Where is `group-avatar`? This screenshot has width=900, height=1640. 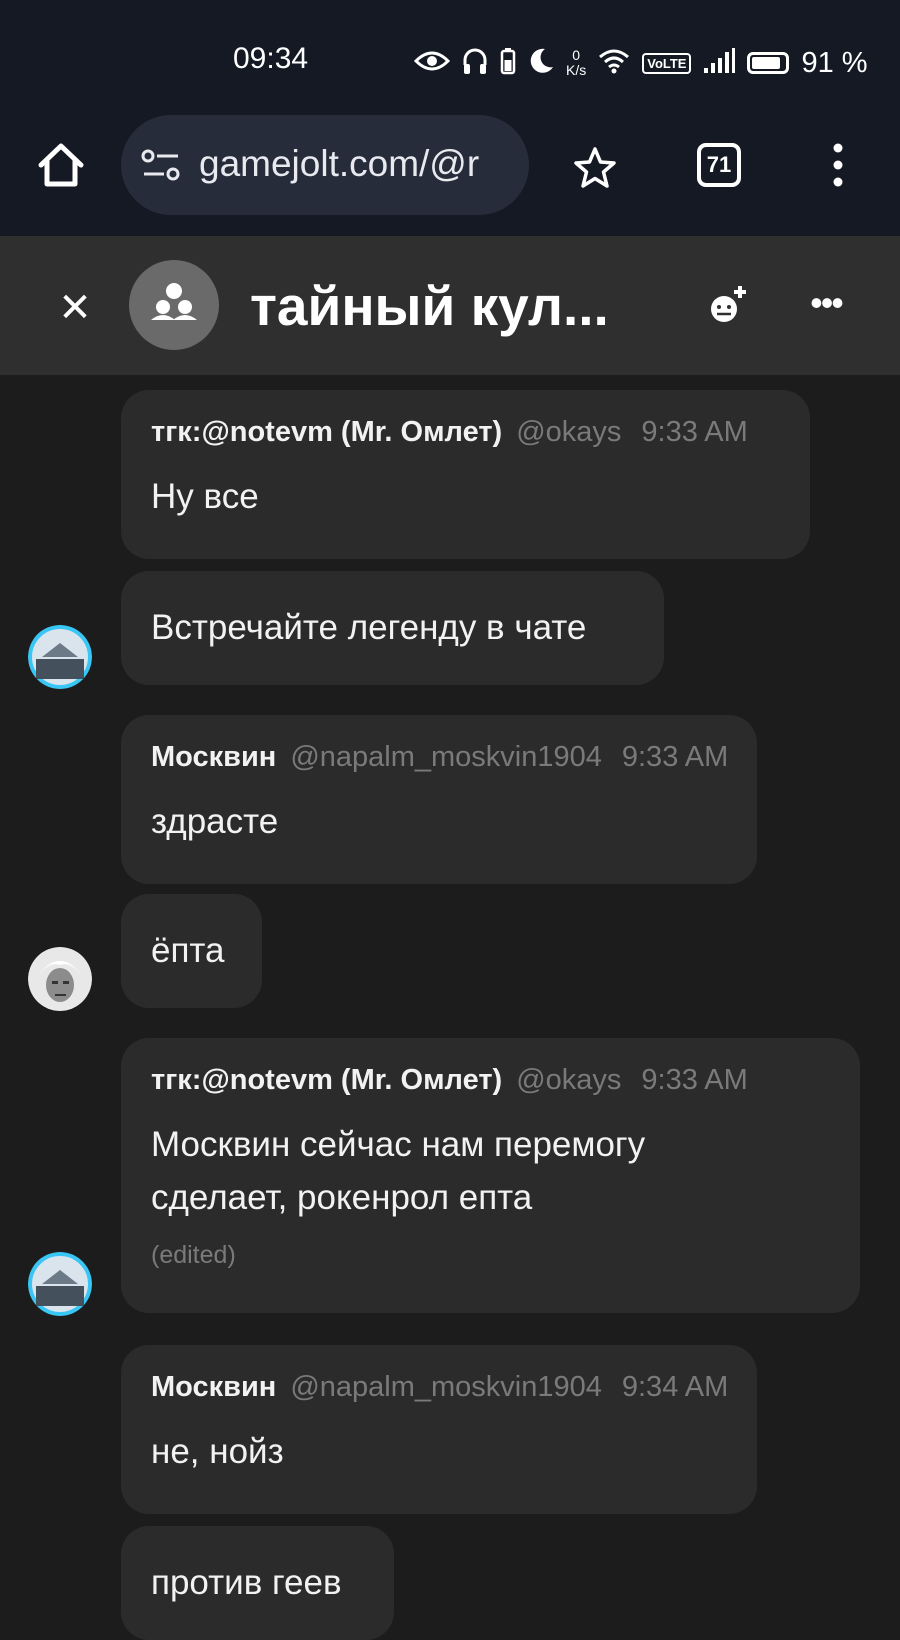 group-avatar is located at coordinates (174, 305).